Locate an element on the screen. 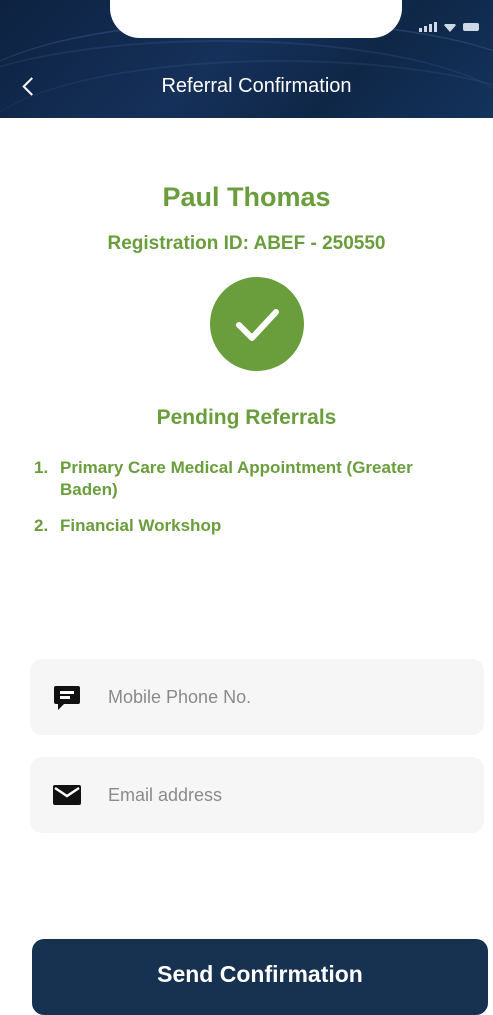 Image resolution: width=493 pixels, height=1015 pixels. device-notch is located at coordinates (256, 19).